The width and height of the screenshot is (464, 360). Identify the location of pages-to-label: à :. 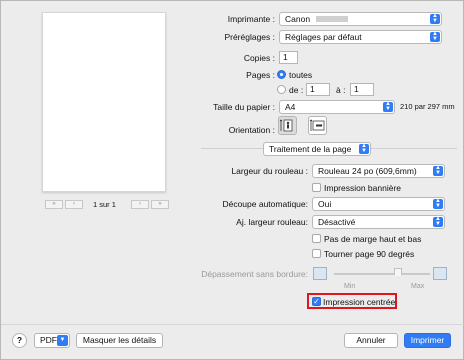
(341, 90).